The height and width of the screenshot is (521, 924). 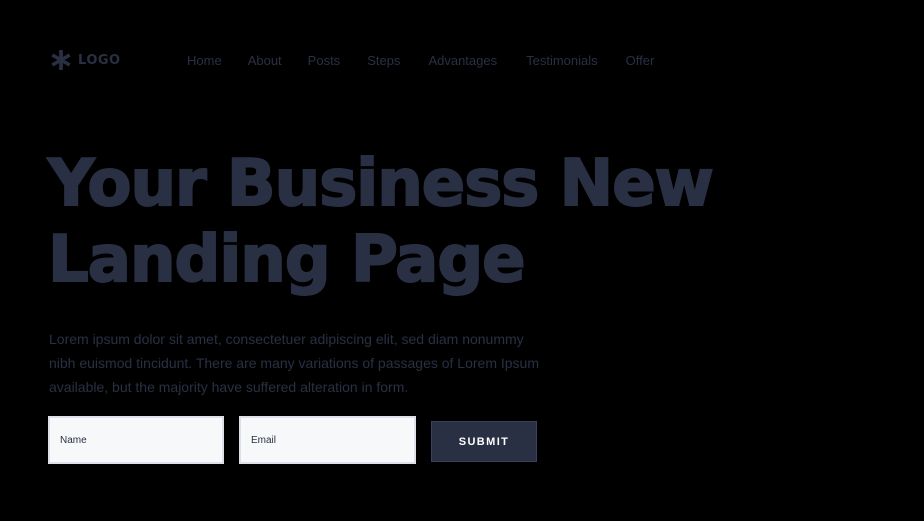 What do you see at coordinates (136, 440) in the screenshot?
I see `name-input` at bounding box center [136, 440].